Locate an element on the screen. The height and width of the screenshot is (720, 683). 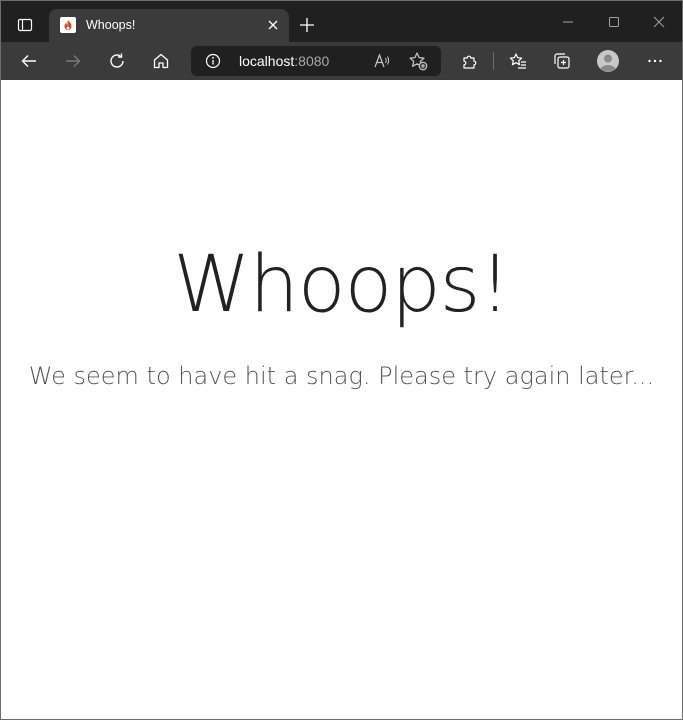
forward-button is located at coordinates (73, 61).